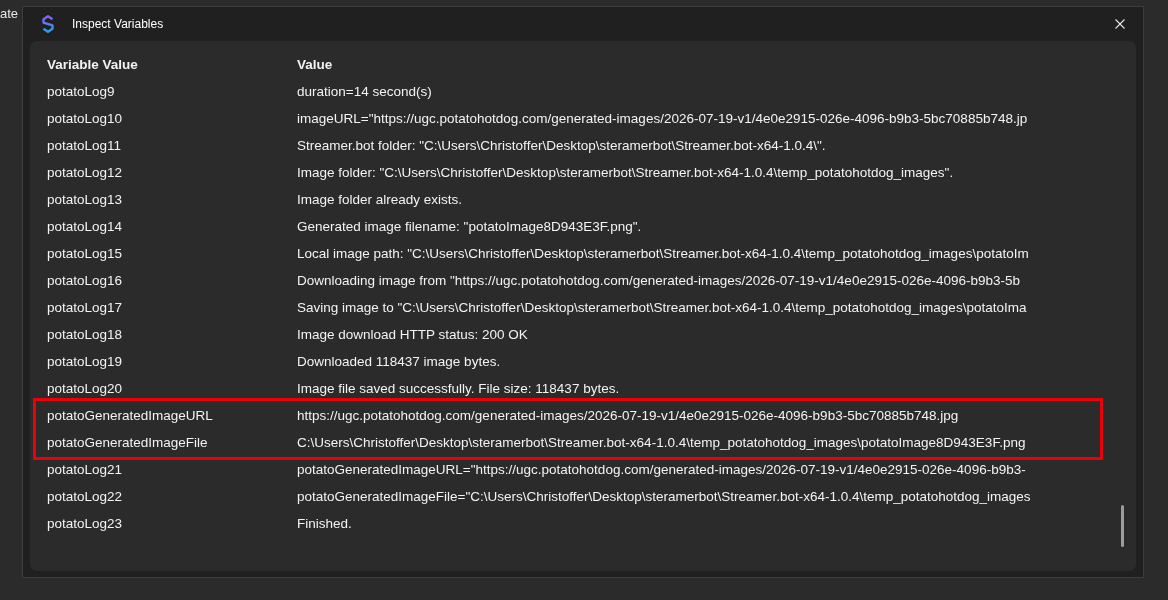  Describe the element at coordinates (85, 199) in the screenshot. I see `variable-name: potatoLog13` at that location.